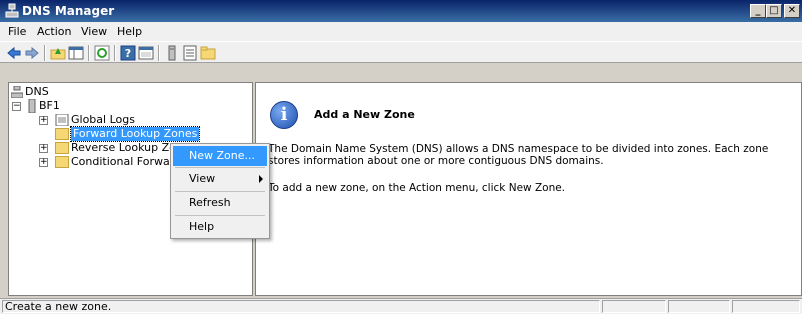 This screenshot has height=314, width=802. Describe the element at coordinates (129, 31) in the screenshot. I see `menu-help: Help` at that location.